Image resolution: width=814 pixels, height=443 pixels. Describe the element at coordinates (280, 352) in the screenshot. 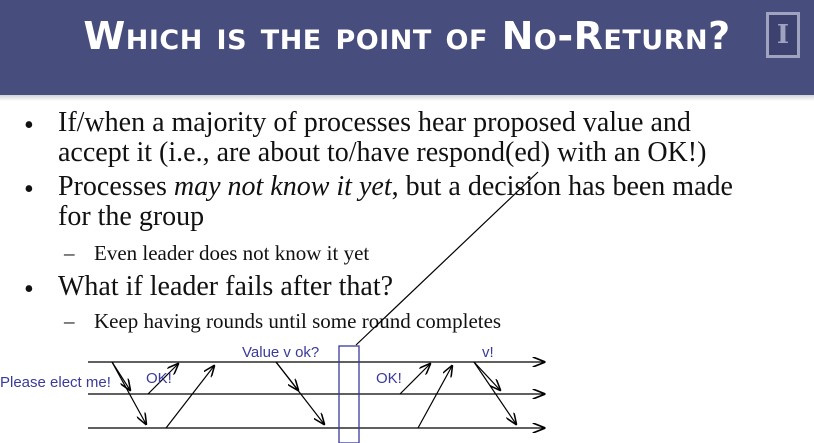

I see `label-value-v-ok: Value v ok?` at that location.